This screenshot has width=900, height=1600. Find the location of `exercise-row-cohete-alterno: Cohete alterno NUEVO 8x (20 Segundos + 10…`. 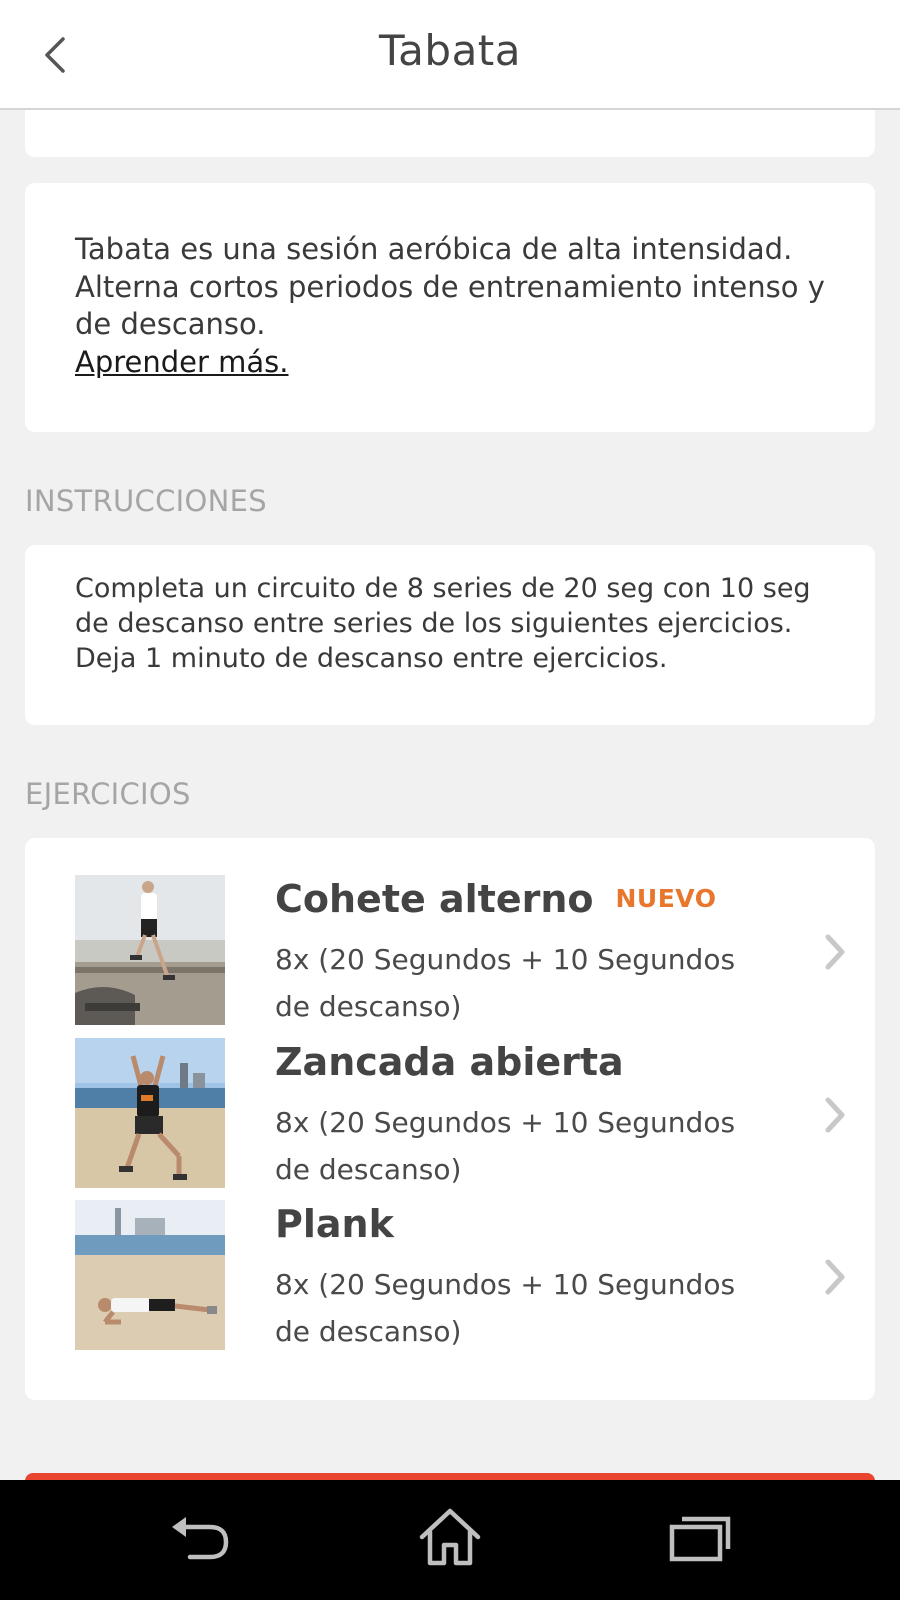

exercise-row-cohete-alterno: Cohete alterno NUEVO 8x (20 Segundos + 10… is located at coordinates (450, 951).